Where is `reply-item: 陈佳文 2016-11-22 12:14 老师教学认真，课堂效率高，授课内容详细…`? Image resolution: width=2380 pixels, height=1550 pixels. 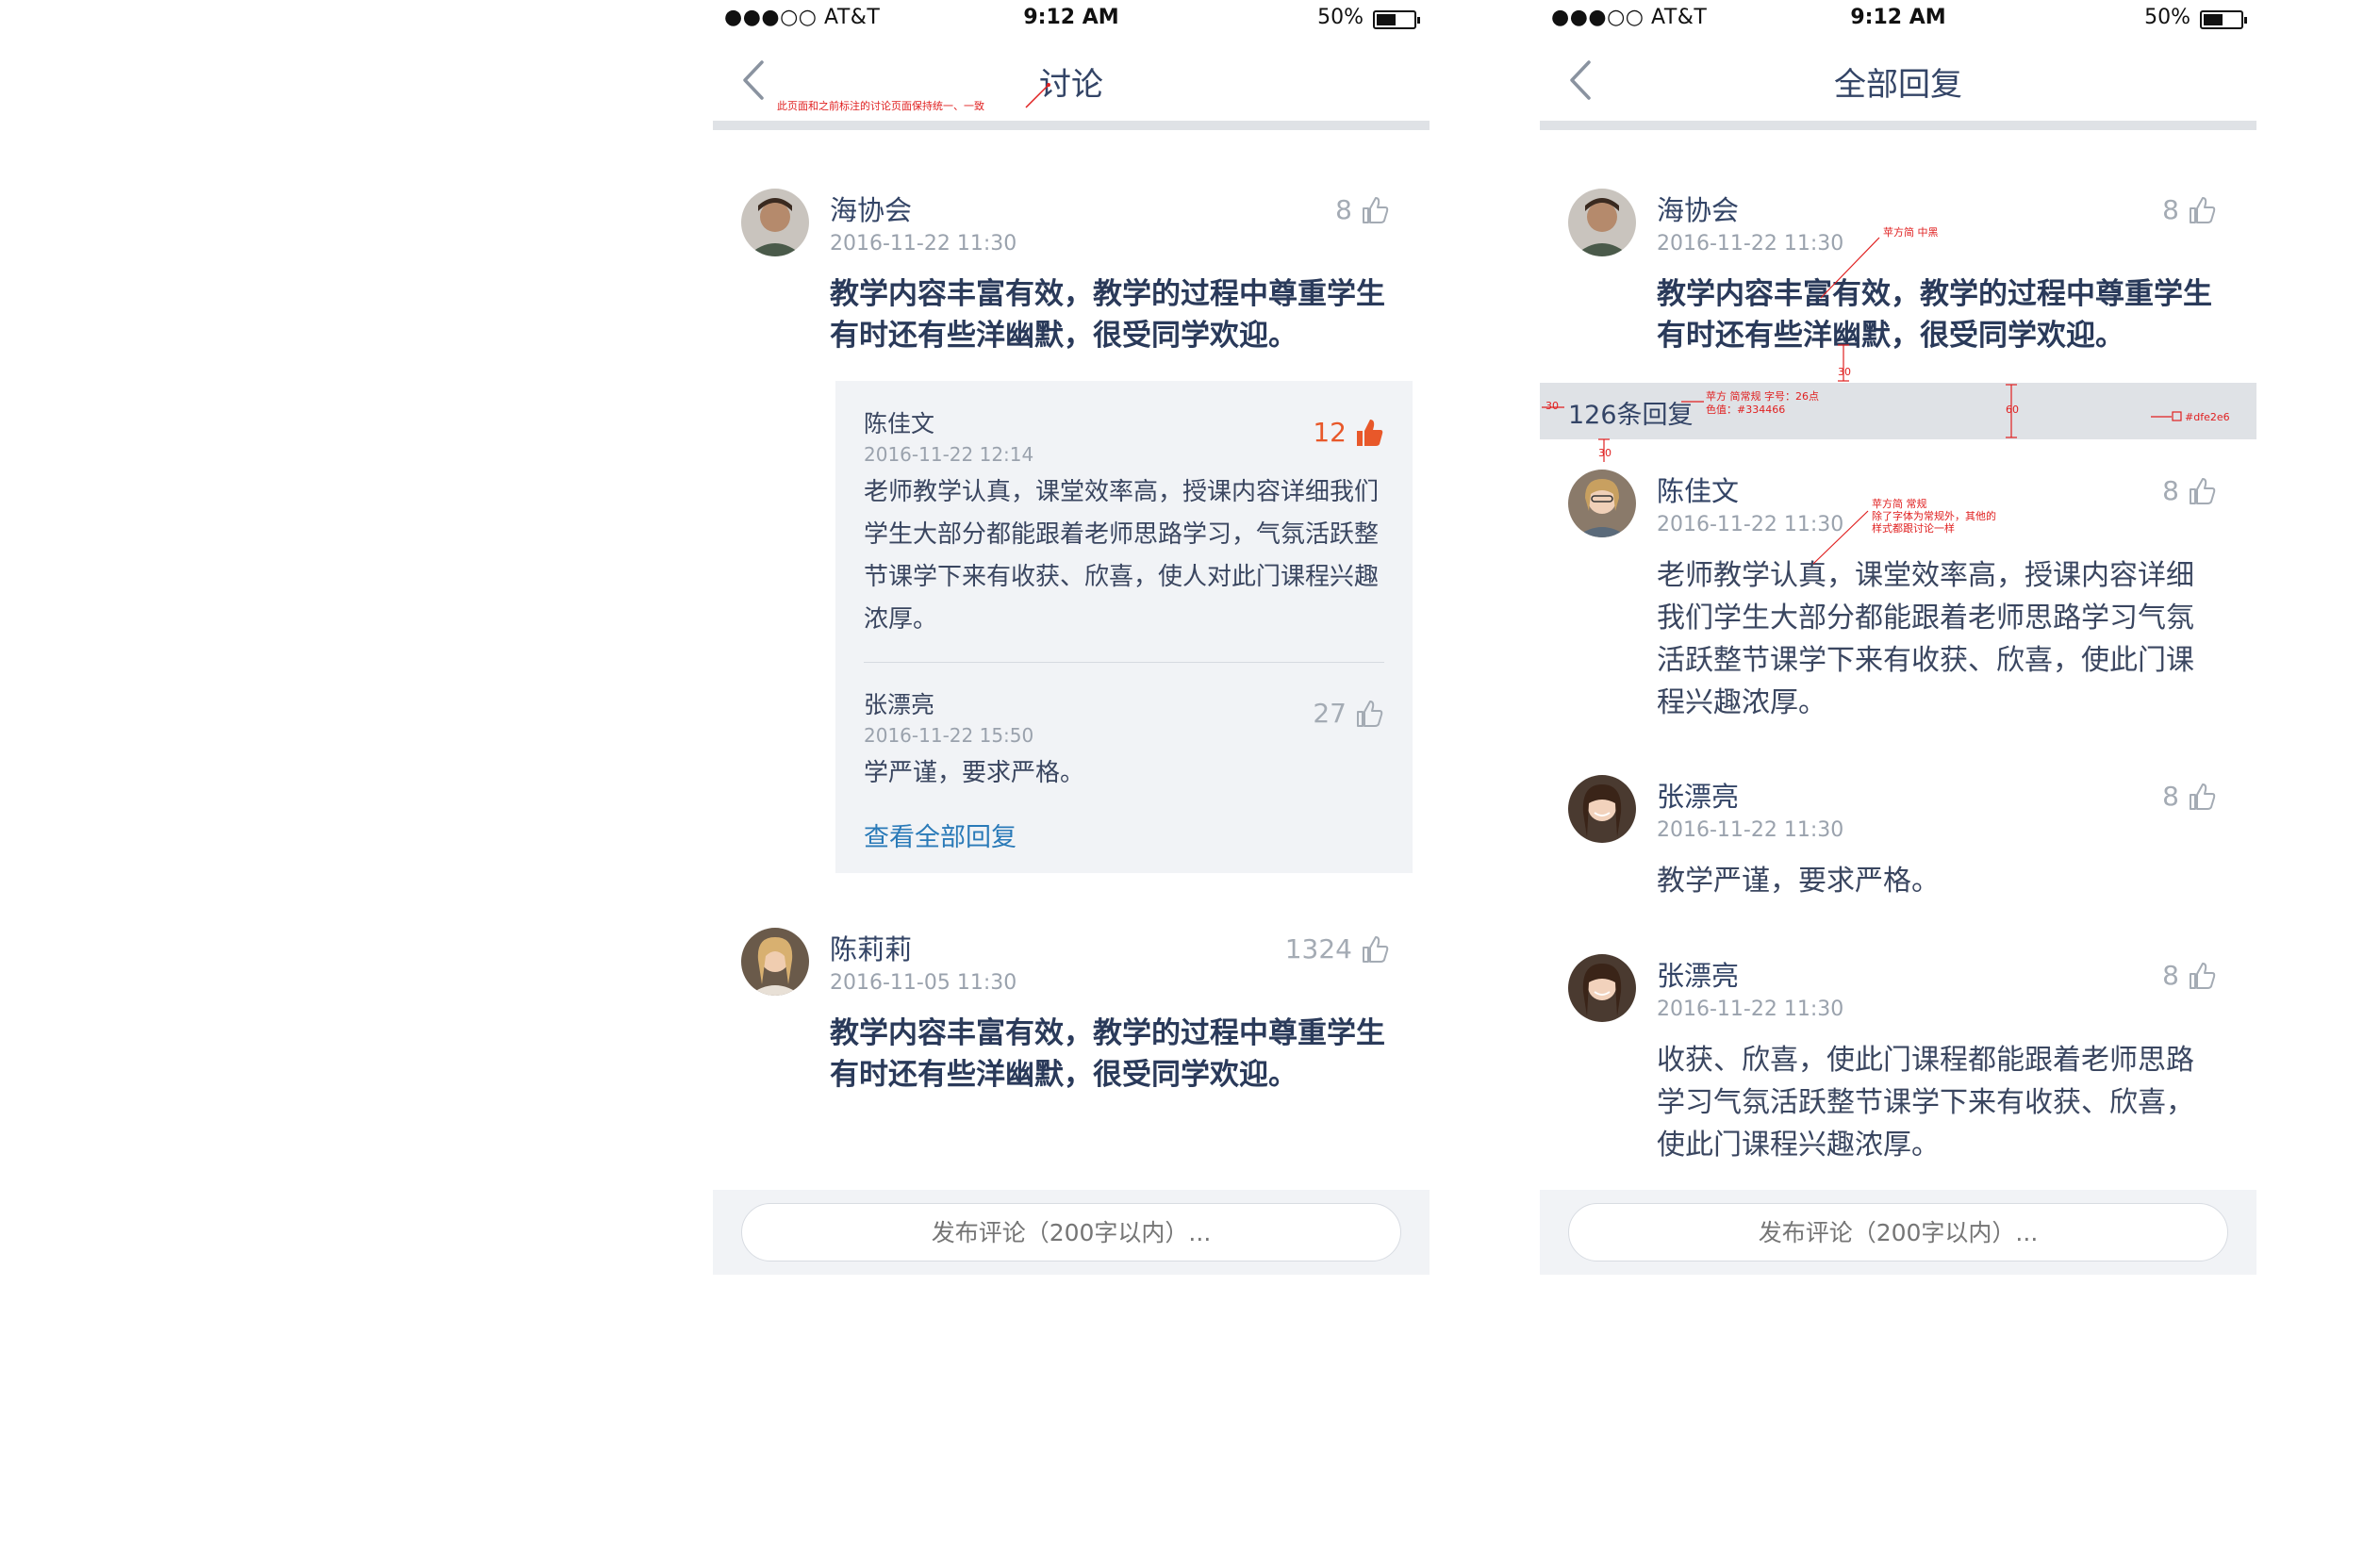
reply-item: 陈佳文 2016-11-22 12:14 老师教学认真，课堂效率高，授课内容详细… is located at coordinates (1124, 523).